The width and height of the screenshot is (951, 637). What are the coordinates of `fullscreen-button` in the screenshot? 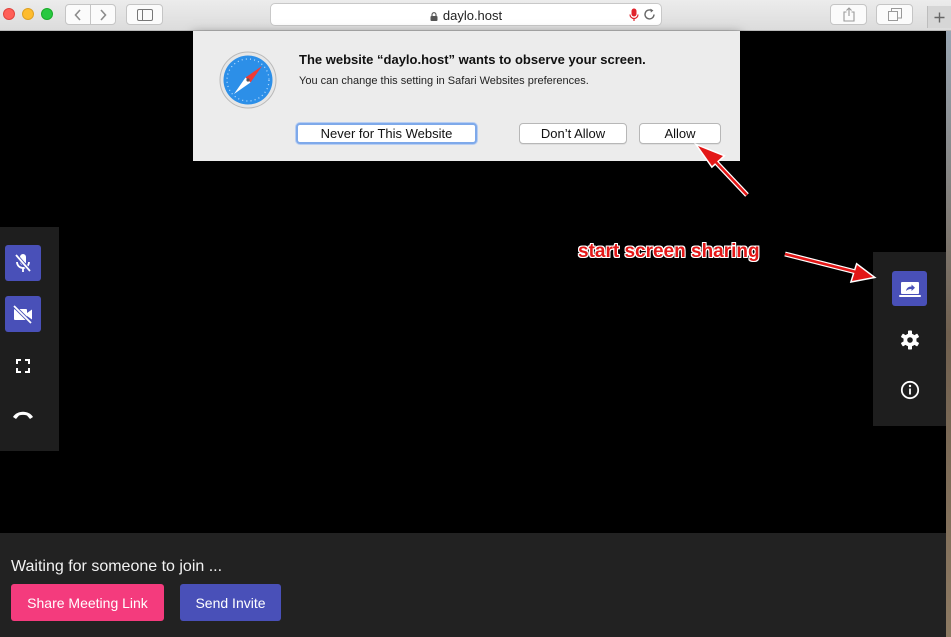 It's located at (23, 366).